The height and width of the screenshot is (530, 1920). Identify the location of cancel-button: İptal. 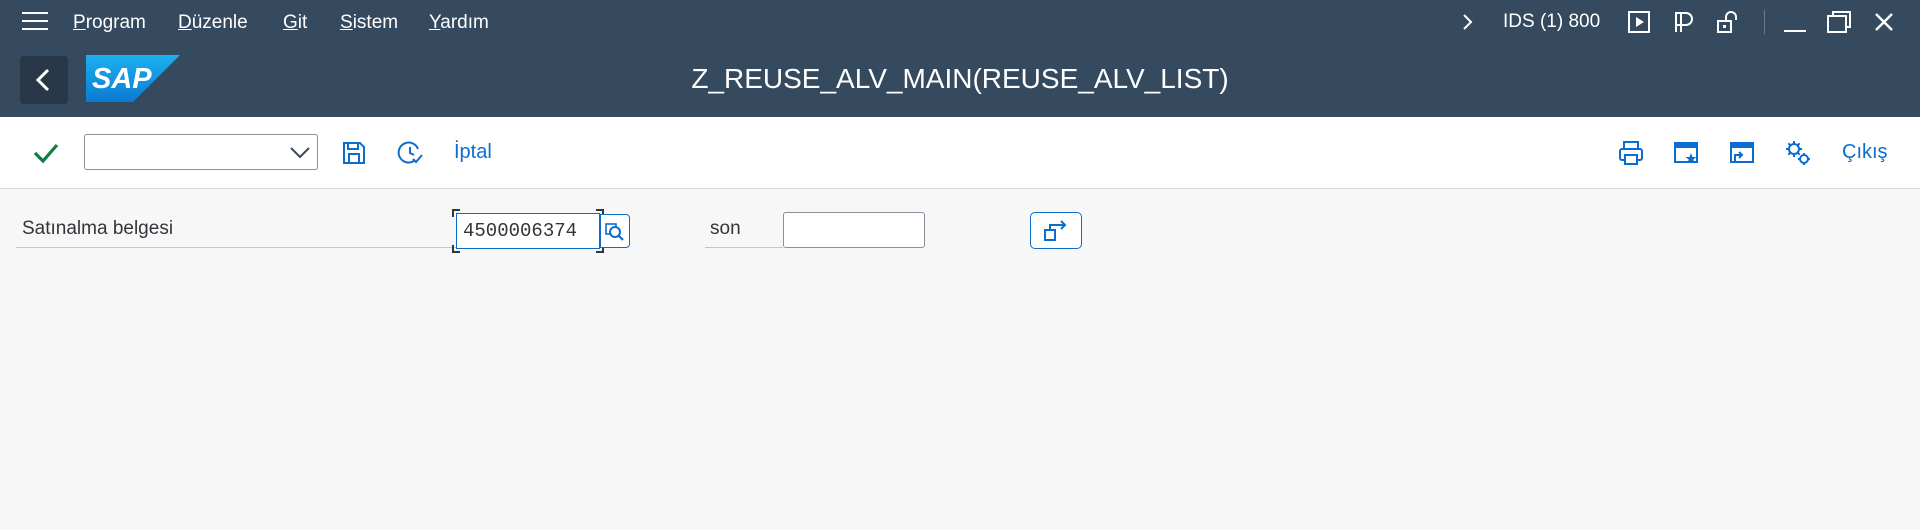
(473, 152).